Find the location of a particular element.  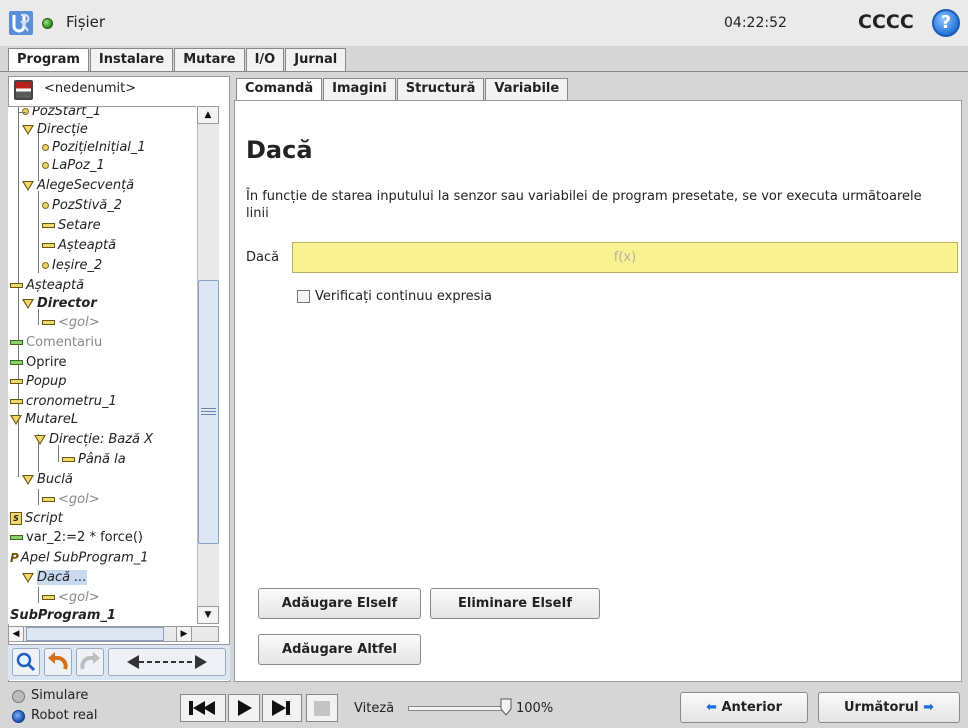

tree-item-oprire: Oprire is located at coordinates (38, 363).